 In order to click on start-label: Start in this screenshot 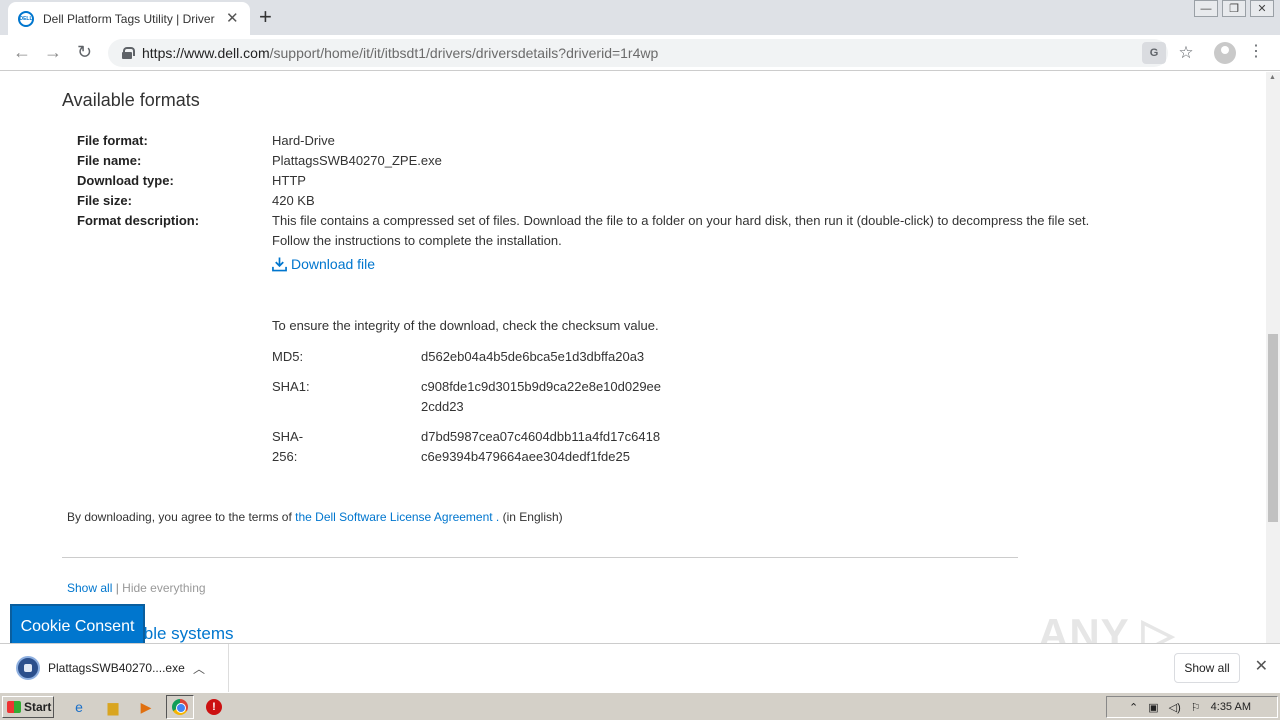, I will do `click(38, 707)`.